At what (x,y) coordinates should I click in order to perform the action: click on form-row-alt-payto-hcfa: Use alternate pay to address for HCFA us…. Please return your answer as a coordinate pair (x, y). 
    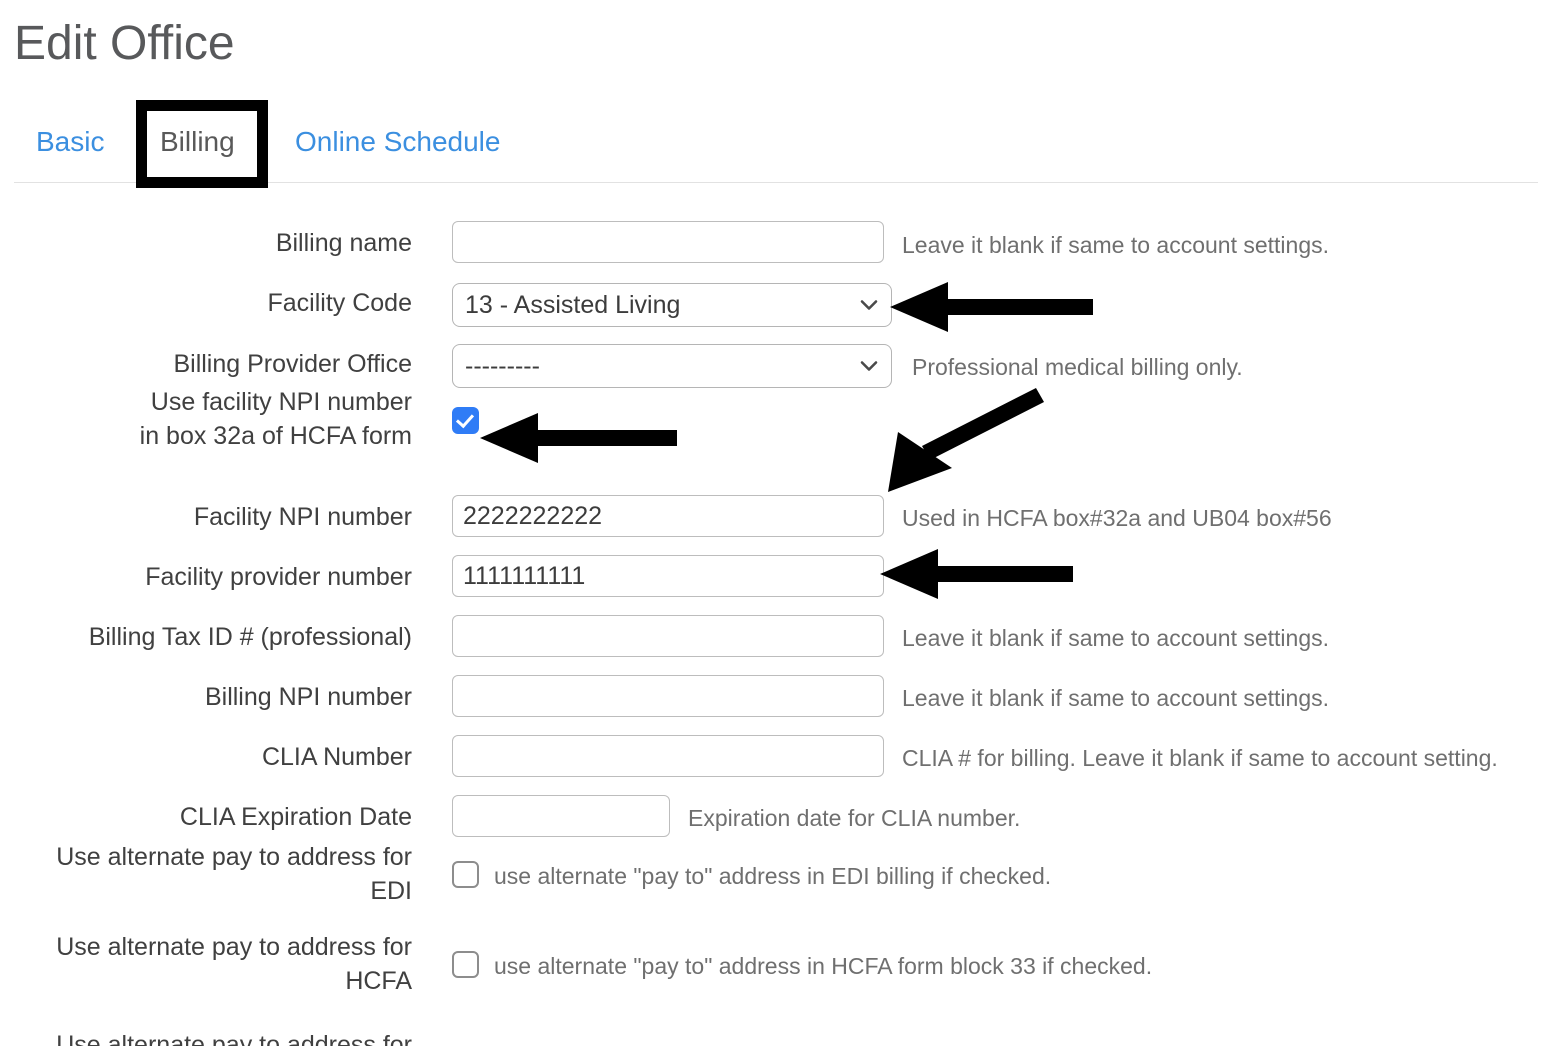
    Looking at the image, I should click on (776, 974).